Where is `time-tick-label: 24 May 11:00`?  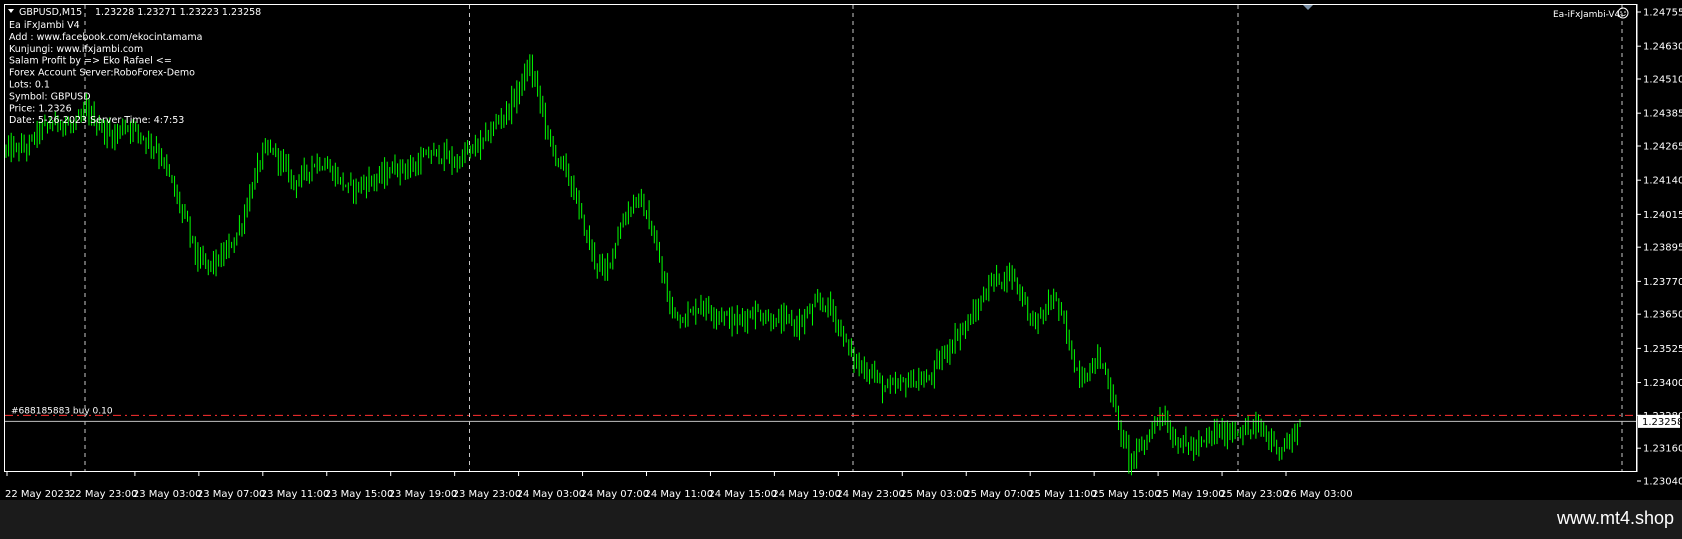 time-tick-label: 24 May 11:00 is located at coordinates (679, 494).